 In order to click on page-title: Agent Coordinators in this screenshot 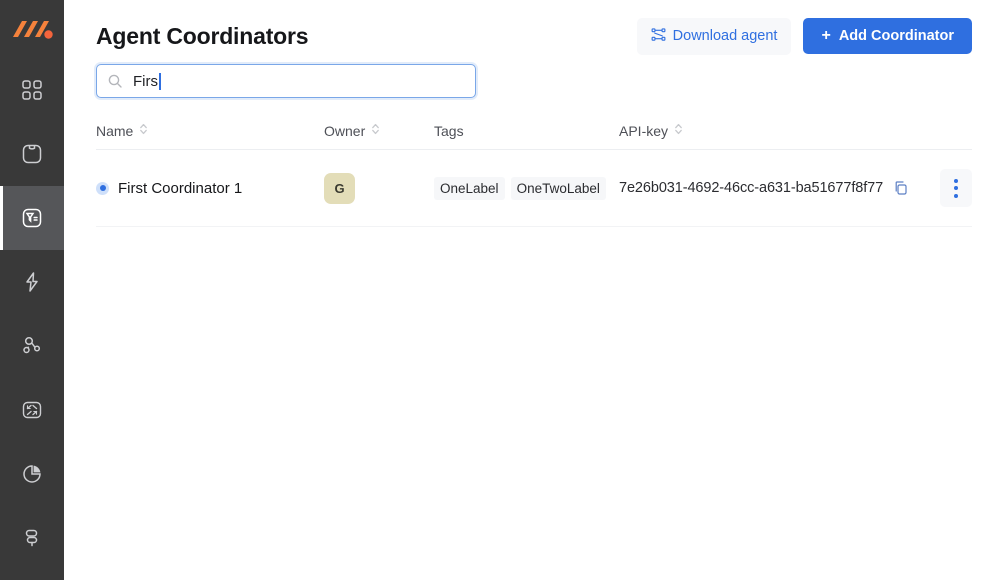, I will do `click(202, 35)`.